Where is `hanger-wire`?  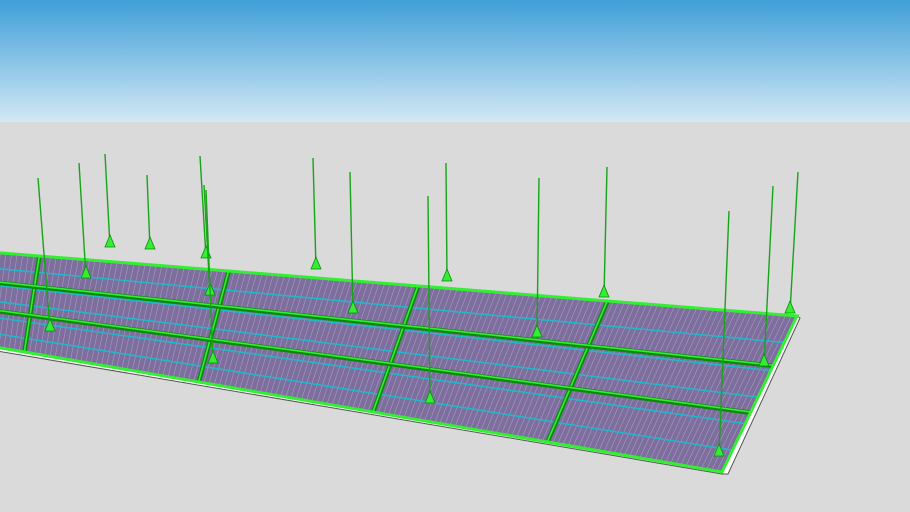 hanger-wire is located at coordinates (446, 221).